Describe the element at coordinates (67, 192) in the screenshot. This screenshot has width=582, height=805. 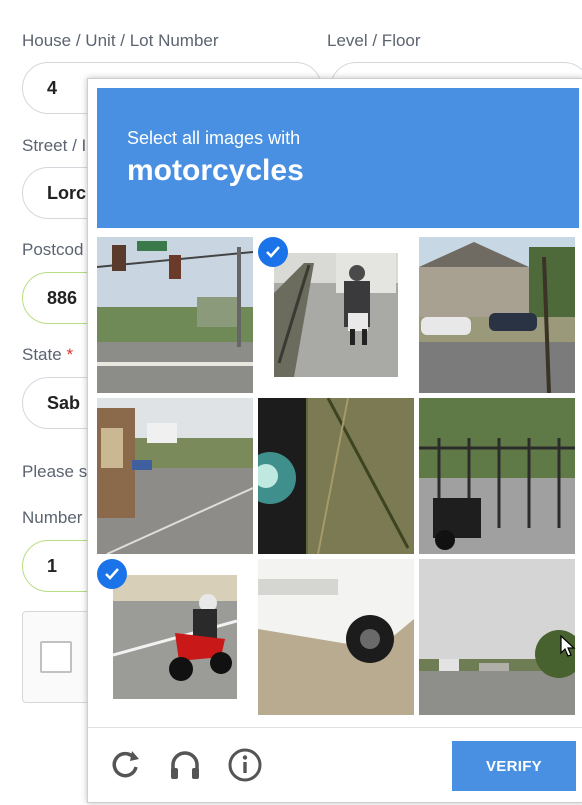
I see `street-value: Lorc` at that location.